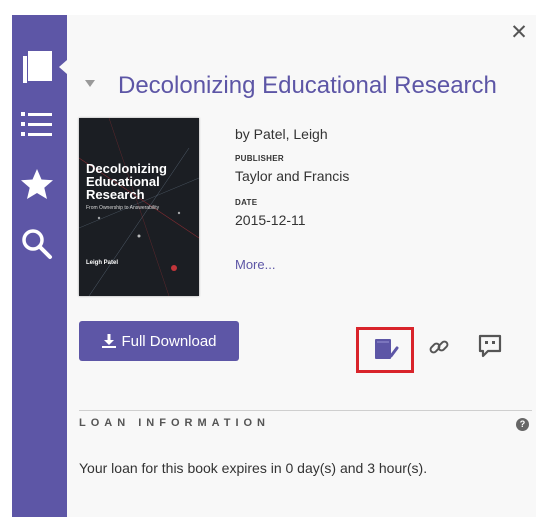 The height and width of the screenshot is (517, 543). What do you see at coordinates (37, 124) in the screenshot?
I see `list-icon` at bounding box center [37, 124].